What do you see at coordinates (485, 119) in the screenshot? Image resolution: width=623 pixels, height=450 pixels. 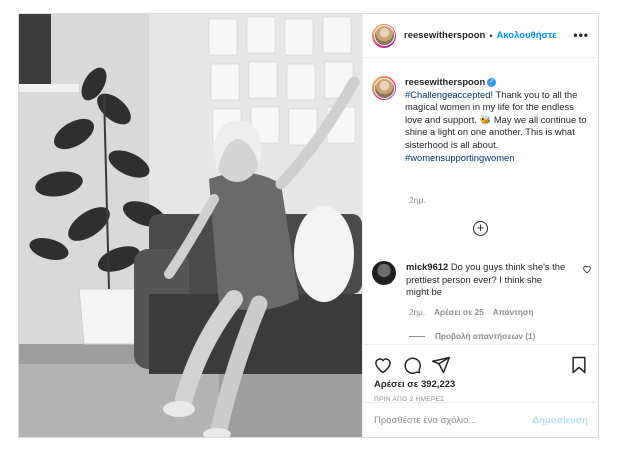 I see `bee-emoji: 🐝` at bounding box center [485, 119].